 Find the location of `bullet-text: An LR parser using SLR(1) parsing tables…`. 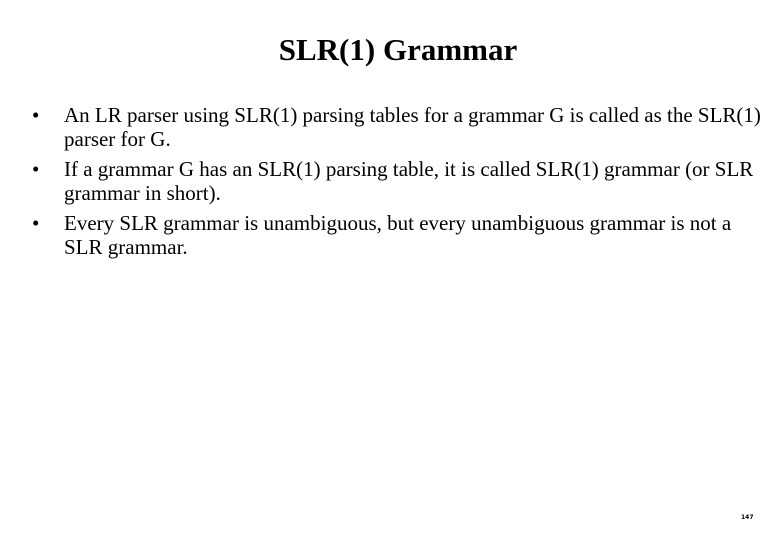

bullet-text: An LR parser using SLR(1) parsing tables… is located at coordinates (412, 127).